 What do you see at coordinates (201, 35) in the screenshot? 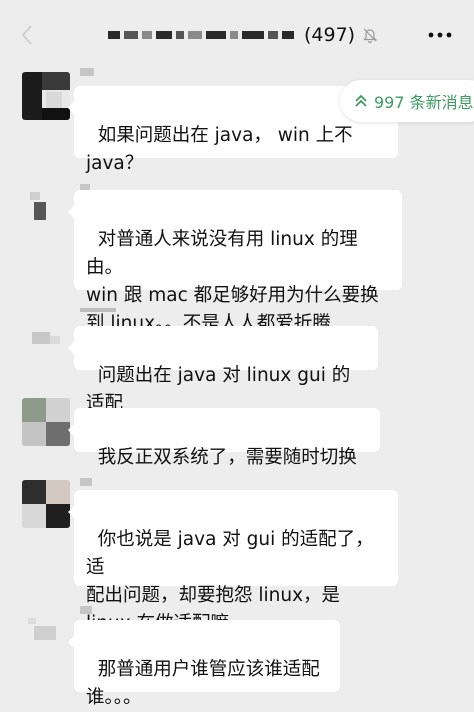
I see `group-name-redacted` at bounding box center [201, 35].